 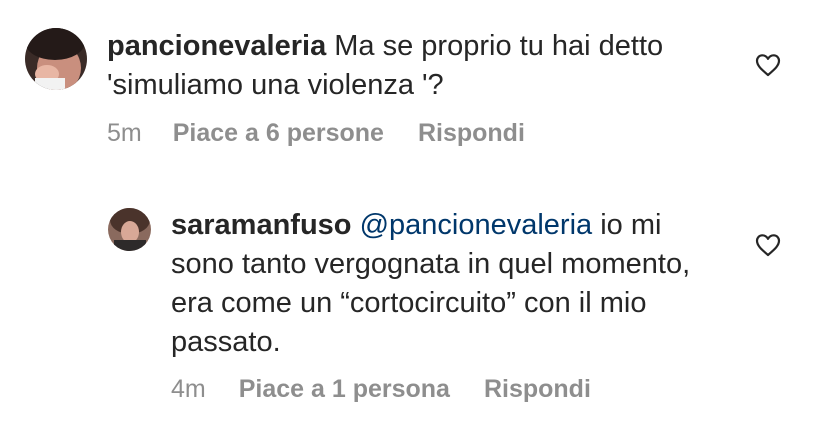 I want to click on comment-time: 5m, so click(x=124, y=133).